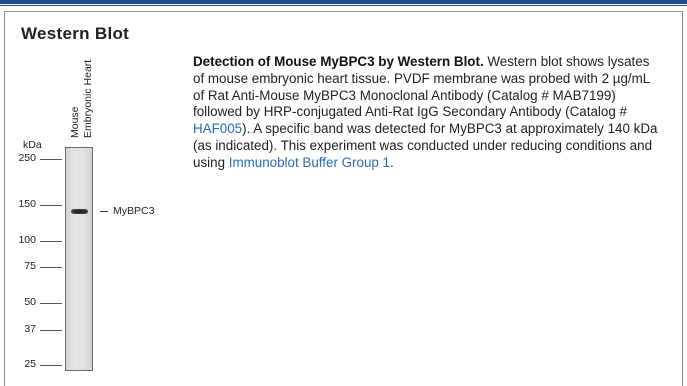  What do you see at coordinates (343, 2) in the screenshot?
I see `top-accent-bar` at bounding box center [343, 2].